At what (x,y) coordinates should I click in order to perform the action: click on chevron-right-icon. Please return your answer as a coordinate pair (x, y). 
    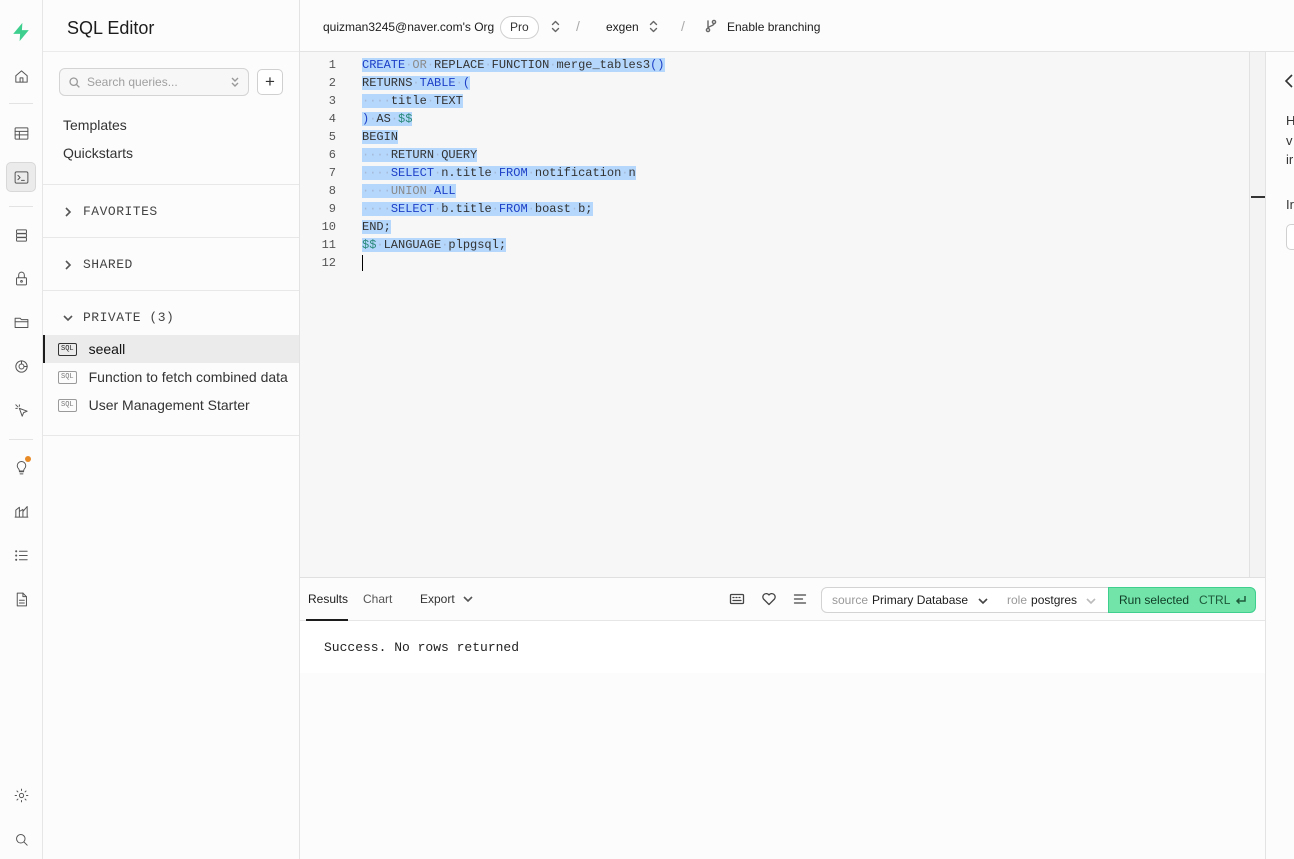
    Looking at the image, I should click on (68, 211).